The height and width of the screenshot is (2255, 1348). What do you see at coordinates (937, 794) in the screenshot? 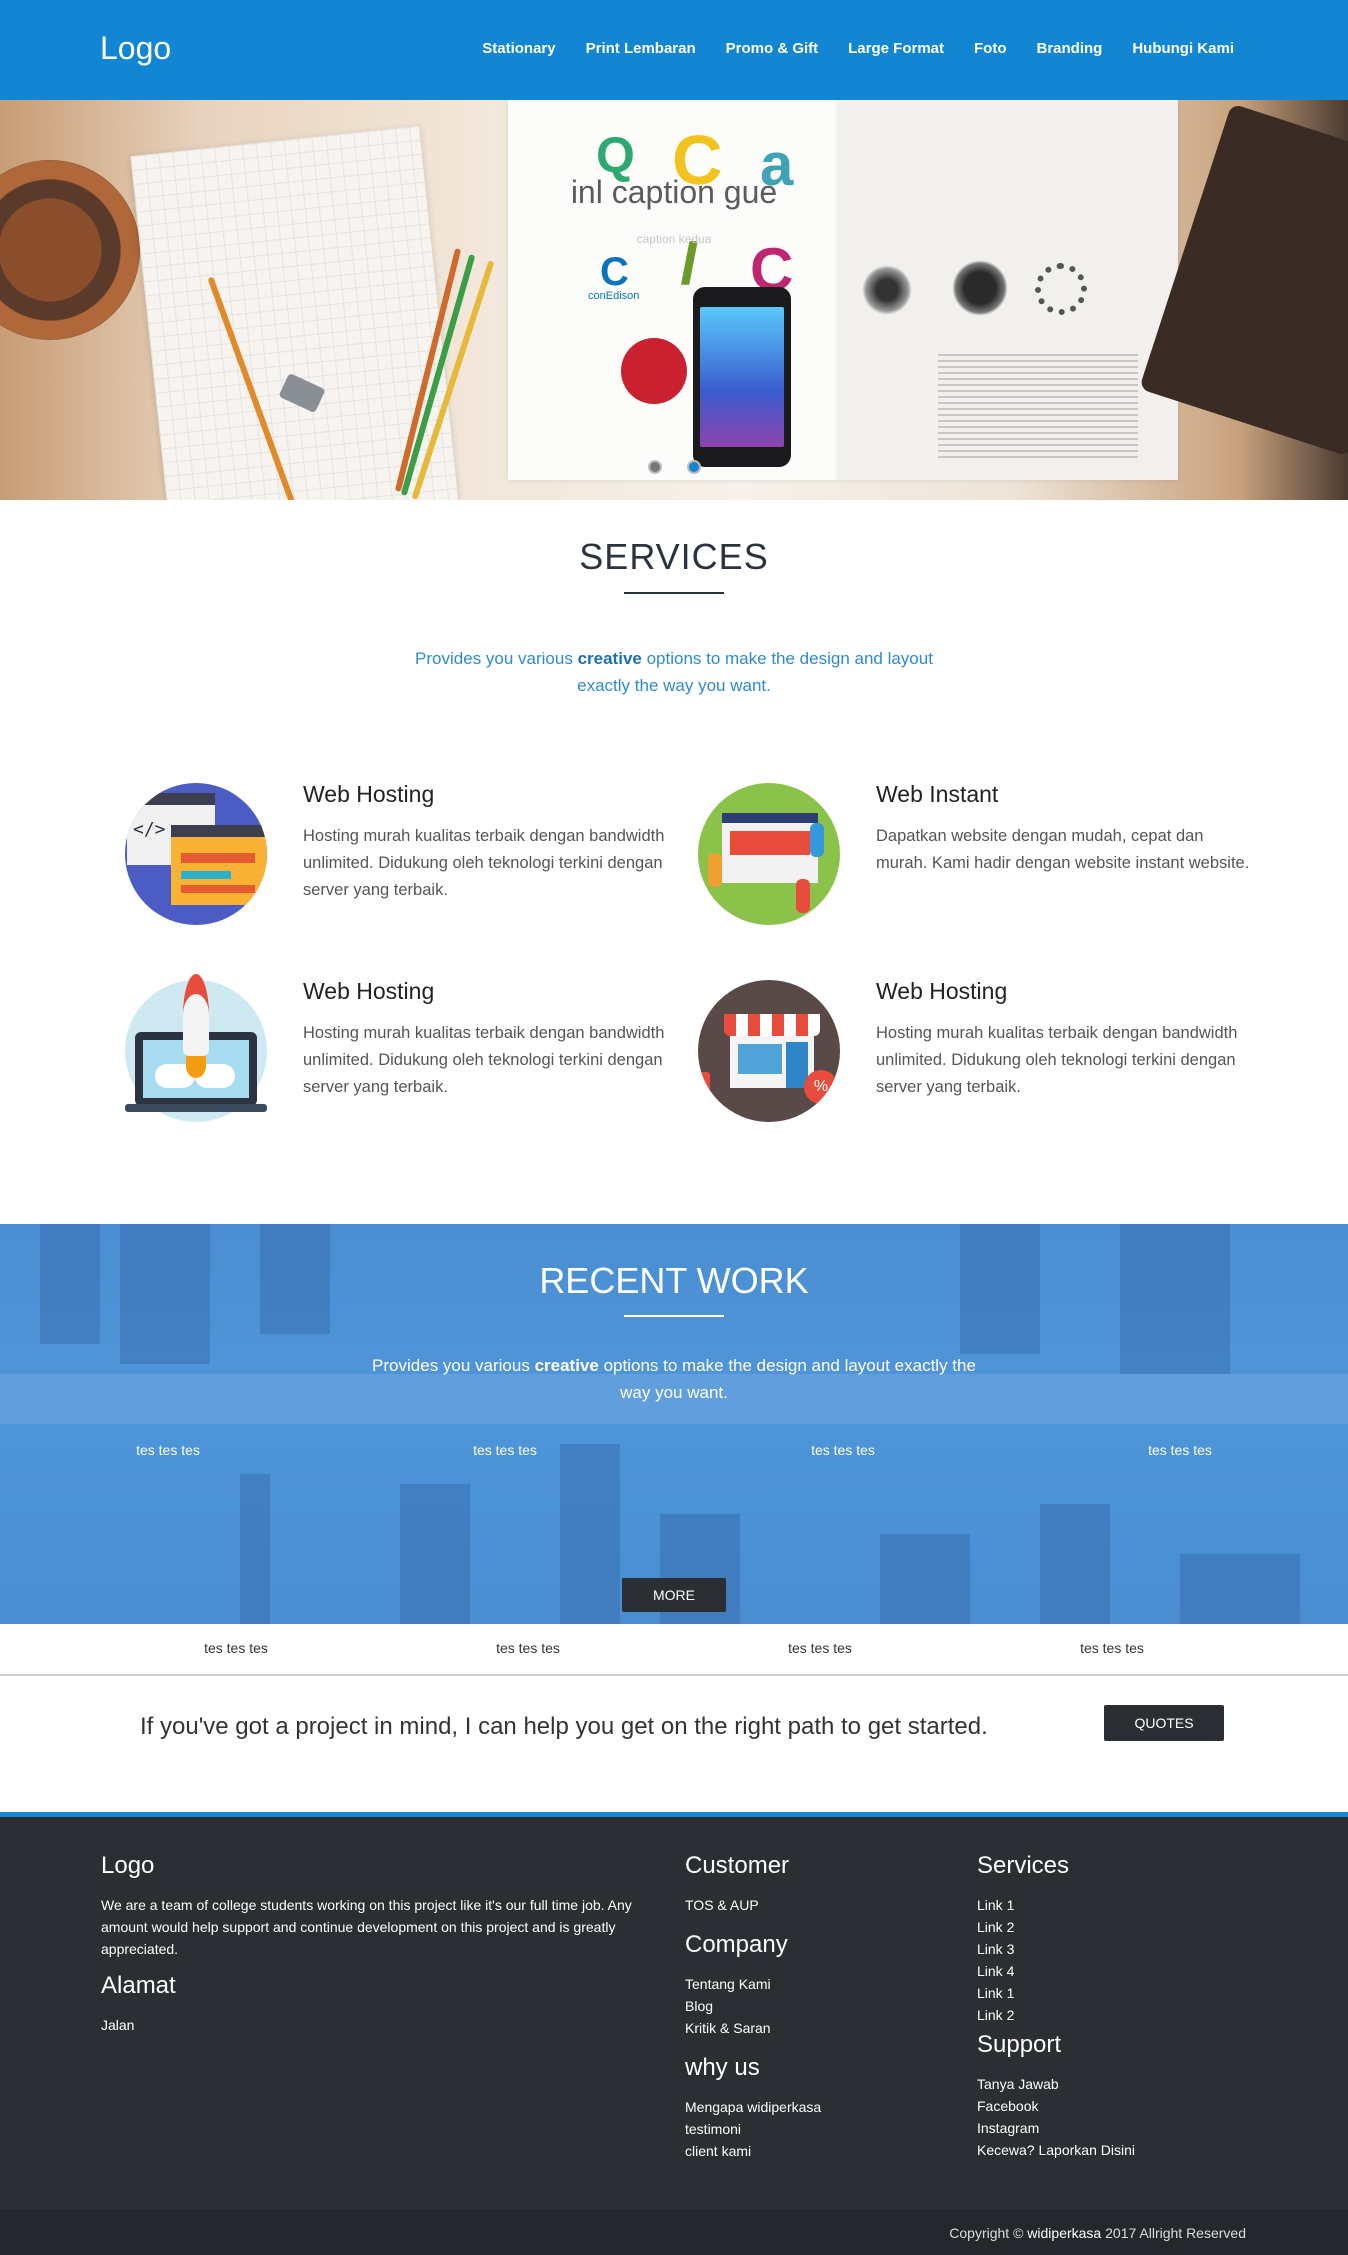
I see `service-title: Web Instant` at bounding box center [937, 794].